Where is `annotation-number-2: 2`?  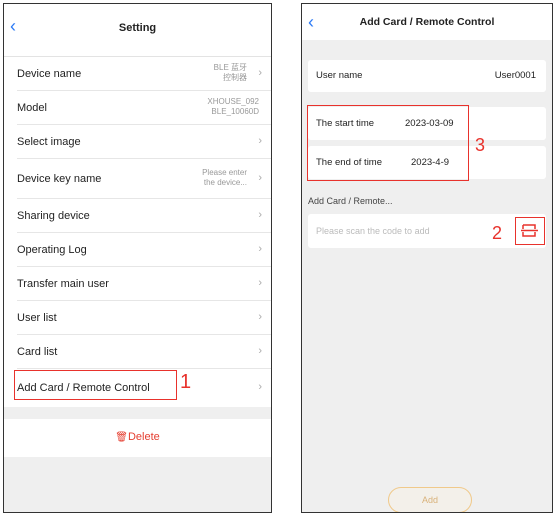
annotation-number-2: 2 is located at coordinates (497, 233).